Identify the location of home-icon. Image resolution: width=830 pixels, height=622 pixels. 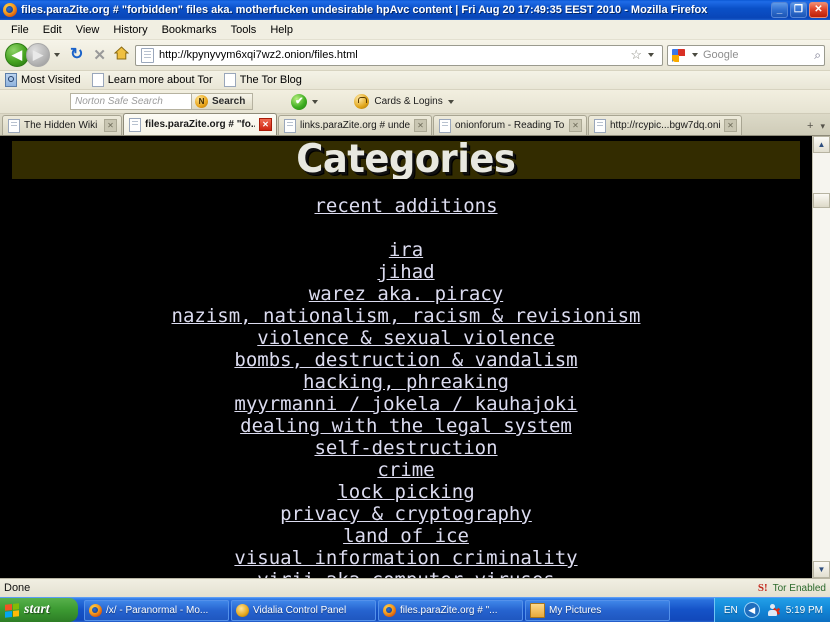
(121, 53).